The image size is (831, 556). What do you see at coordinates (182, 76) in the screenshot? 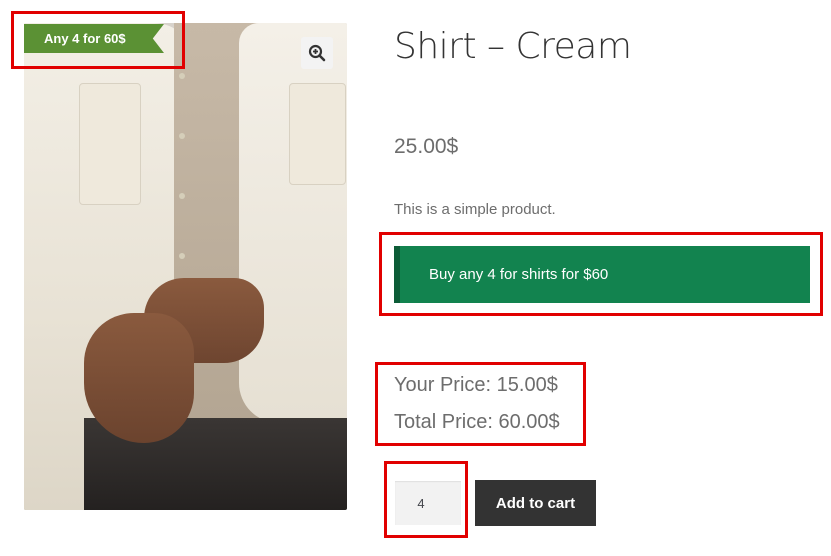
I see `shirt-buttons` at bounding box center [182, 76].